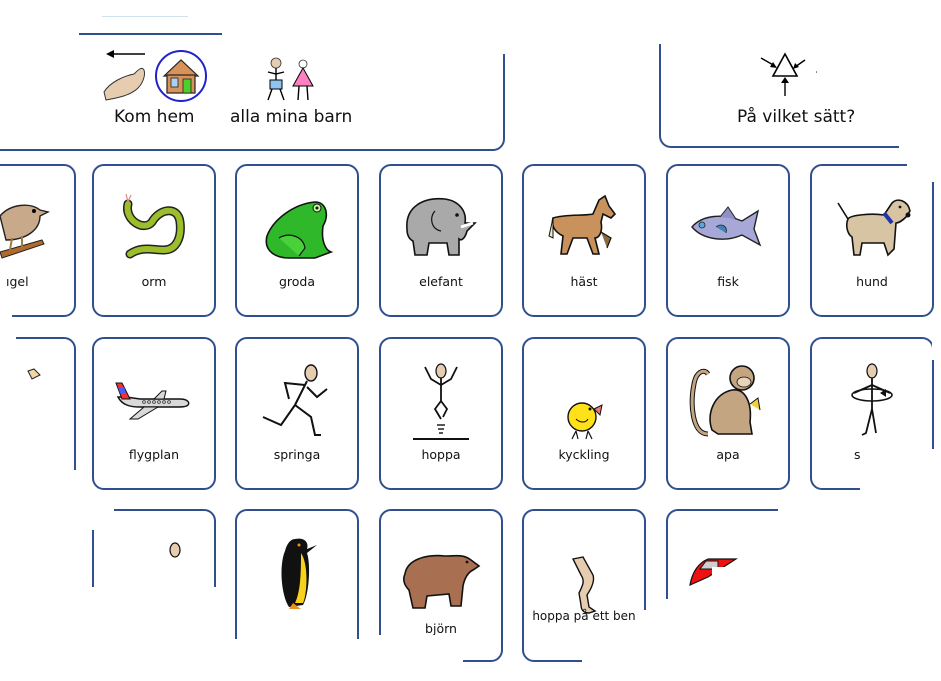  What do you see at coordinates (728, 401) in the screenshot?
I see `monkey-icon` at bounding box center [728, 401].